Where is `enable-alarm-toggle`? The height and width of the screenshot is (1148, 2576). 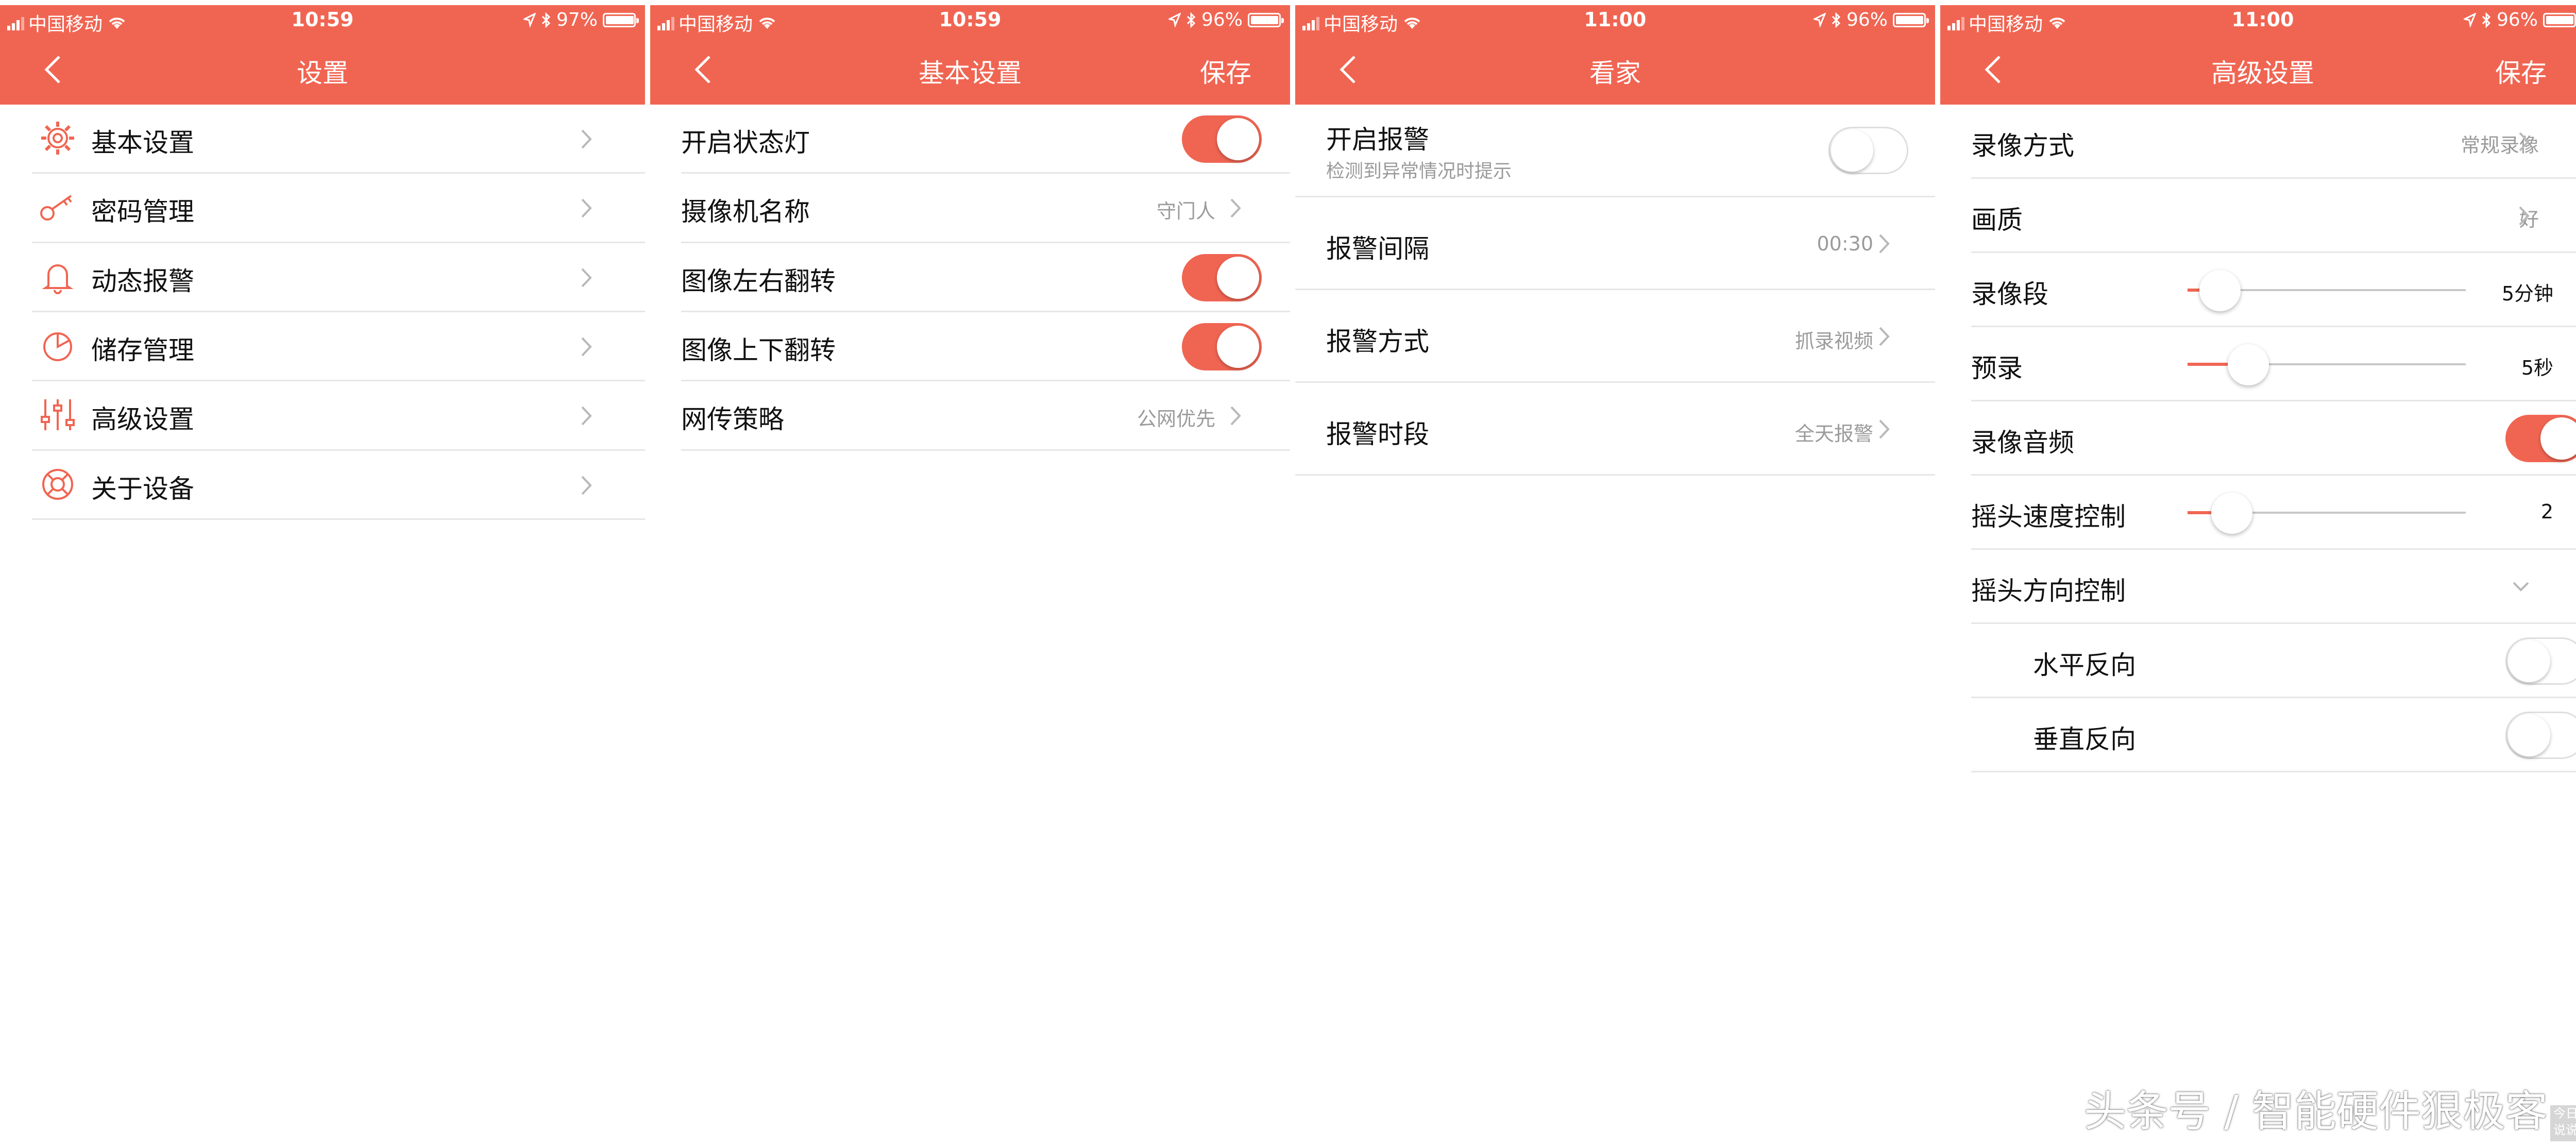
enable-alarm-toggle is located at coordinates (1868, 150).